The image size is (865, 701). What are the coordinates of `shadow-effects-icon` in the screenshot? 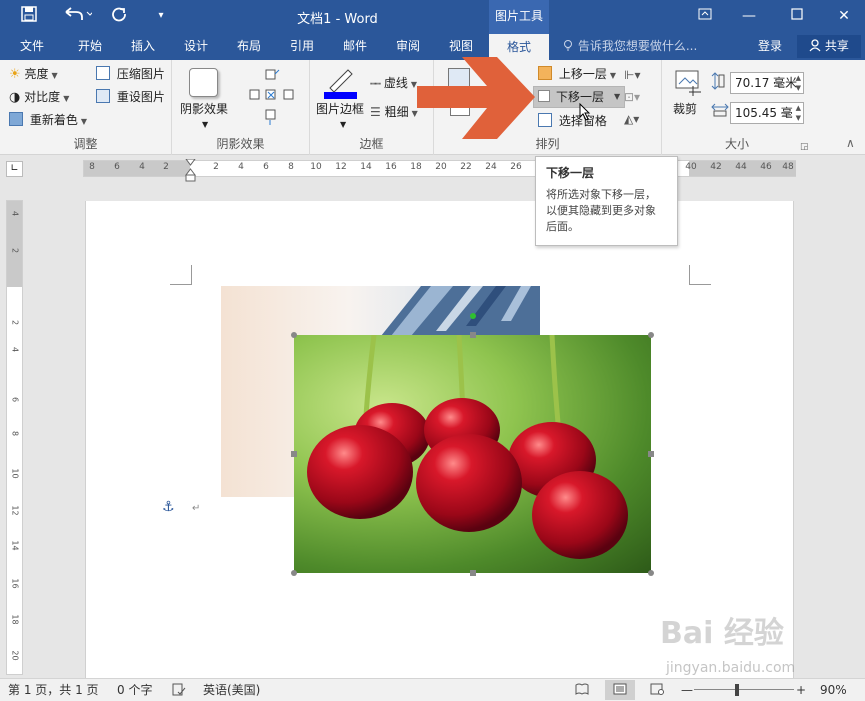 It's located at (203, 82).